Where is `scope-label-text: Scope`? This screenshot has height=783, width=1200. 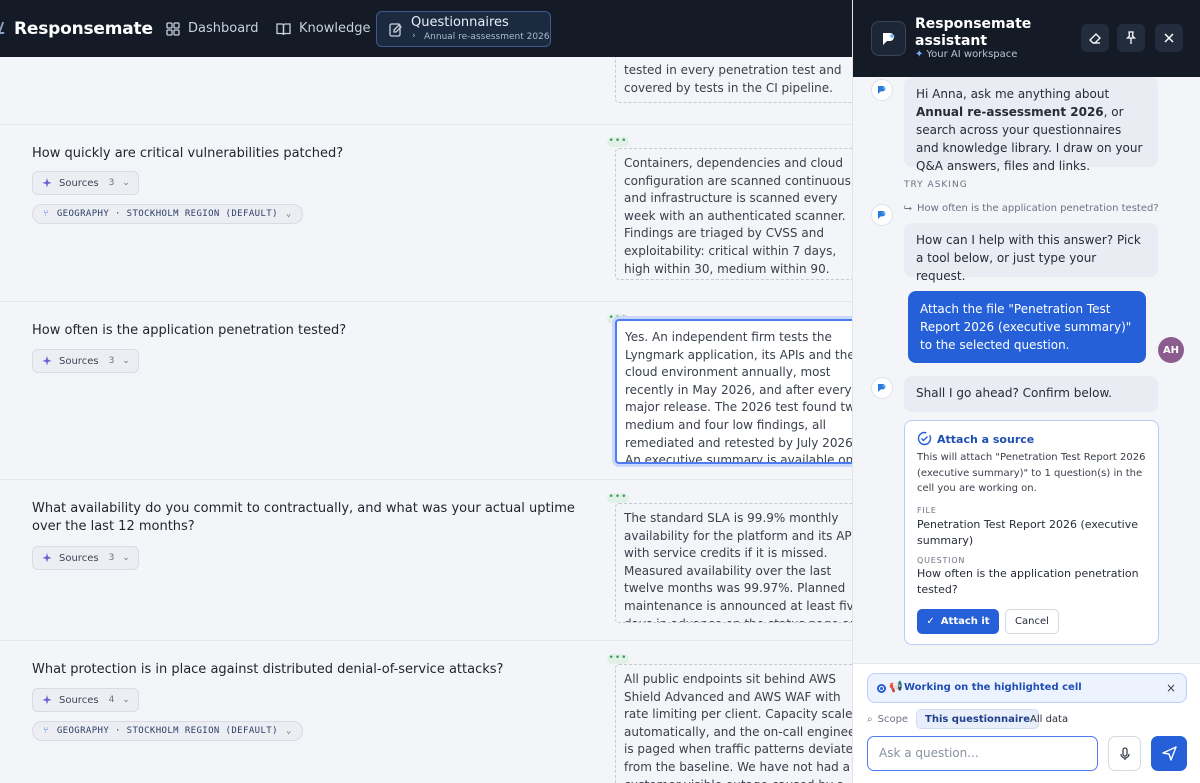 scope-label-text: Scope is located at coordinates (893, 719).